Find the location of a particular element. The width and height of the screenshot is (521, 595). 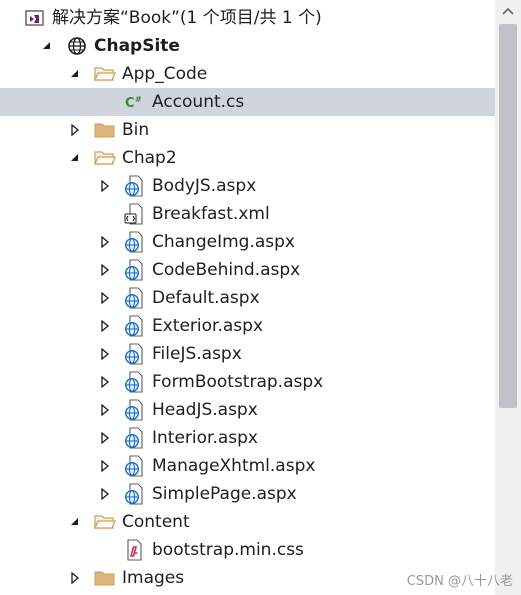

tree-item-label: Interior.aspx is located at coordinates (205, 438).